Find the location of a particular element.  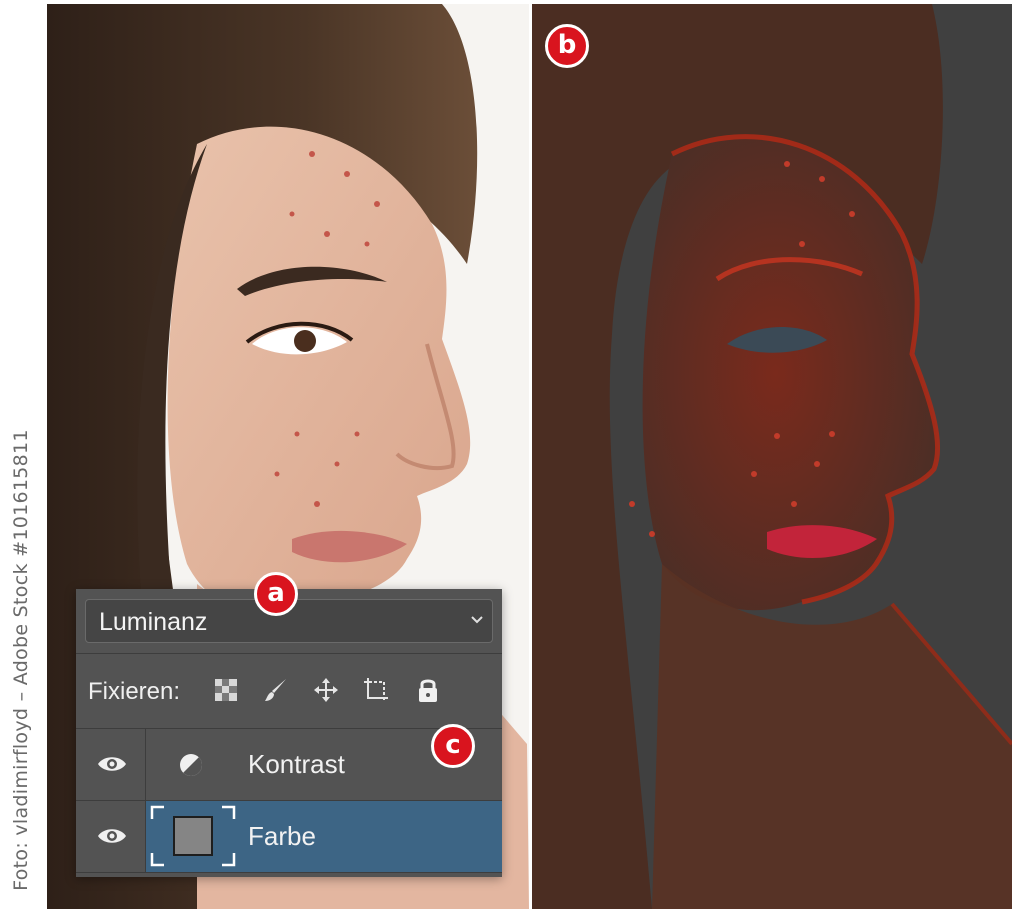

lock-all-icon is located at coordinates (428, 690).